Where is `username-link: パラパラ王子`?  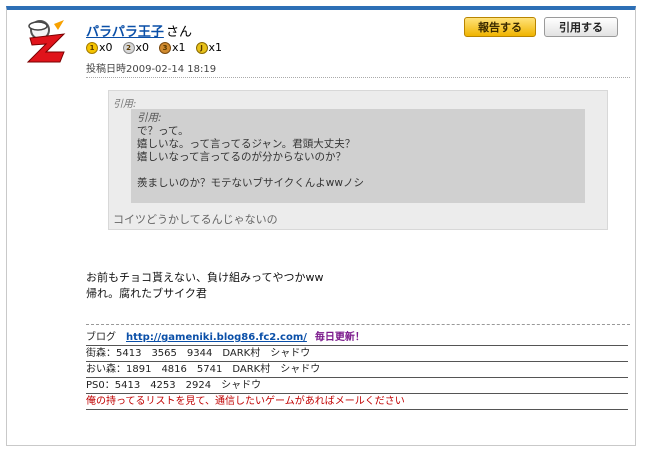
username-link: パラパラ王子 is located at coordinates (125, 30).